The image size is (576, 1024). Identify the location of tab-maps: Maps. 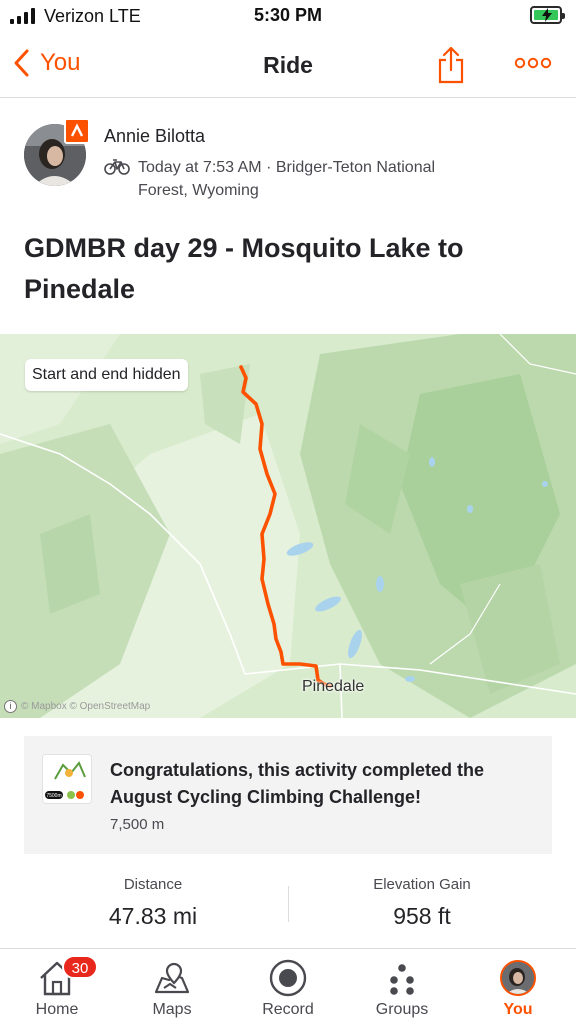
(172, 988).